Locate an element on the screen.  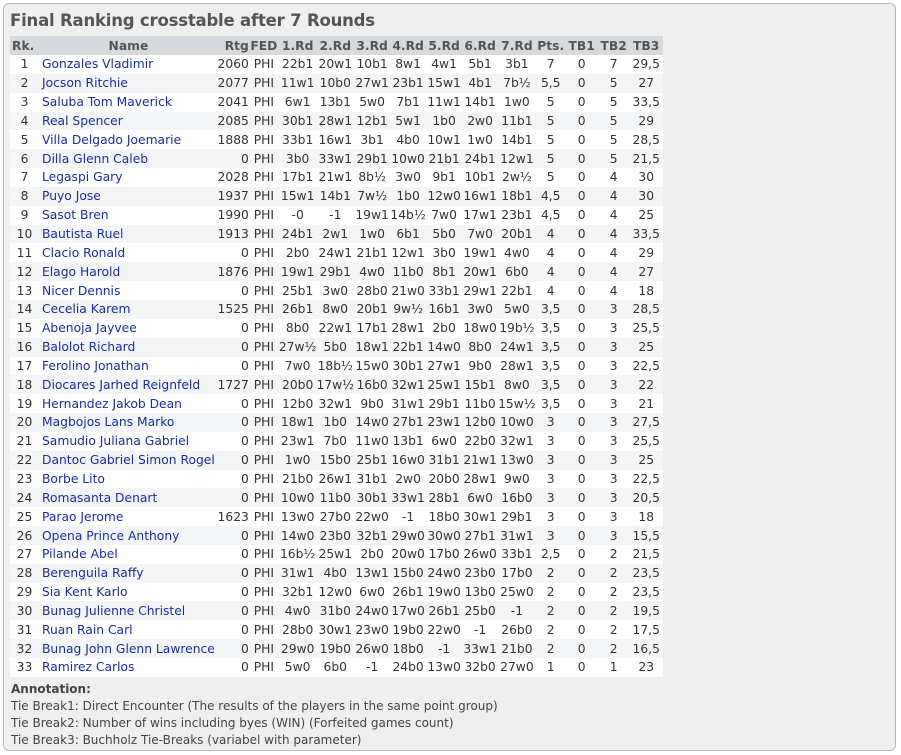
player-name-link: Nicer Dennis is located at coordinates (81, 291).